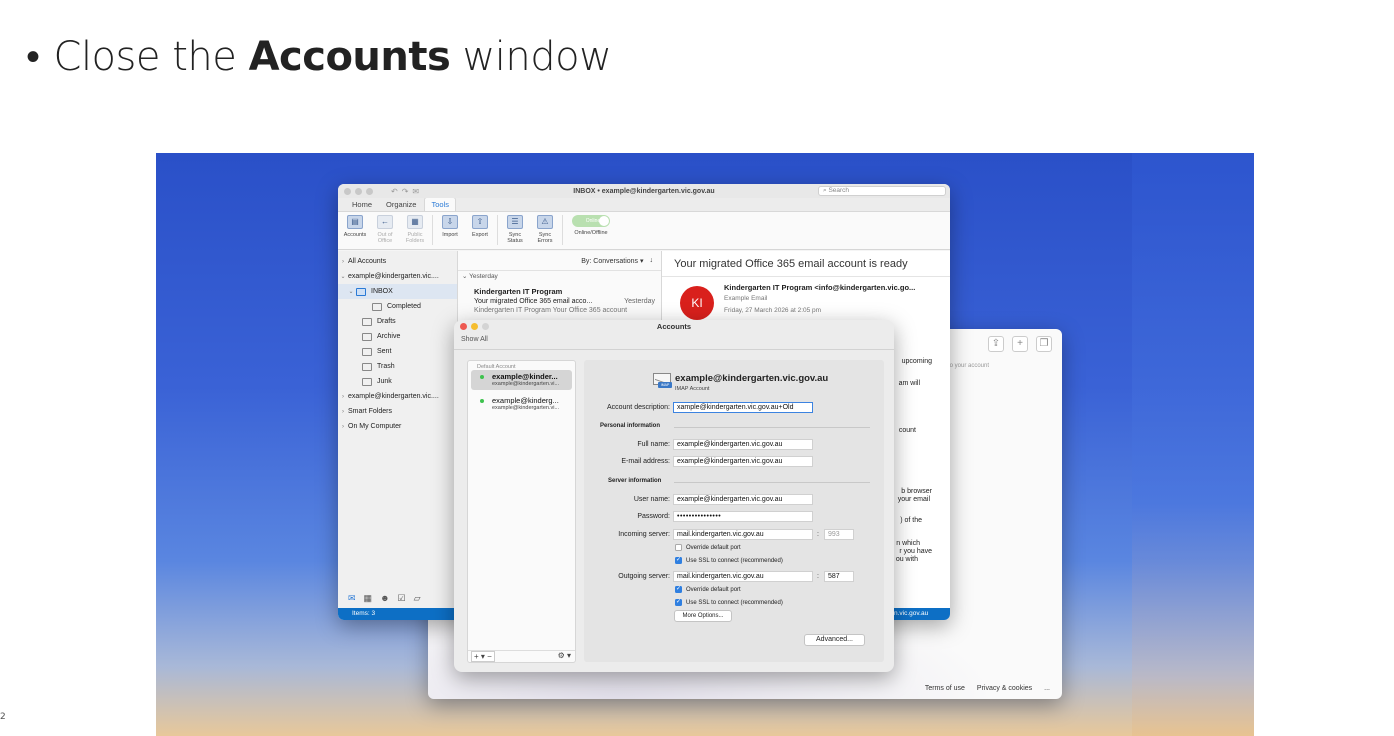  What do you see at coordinates (402, 598) in the screenshot?
I see `tasks-icon: ☑` at bounding box center [402, 598].